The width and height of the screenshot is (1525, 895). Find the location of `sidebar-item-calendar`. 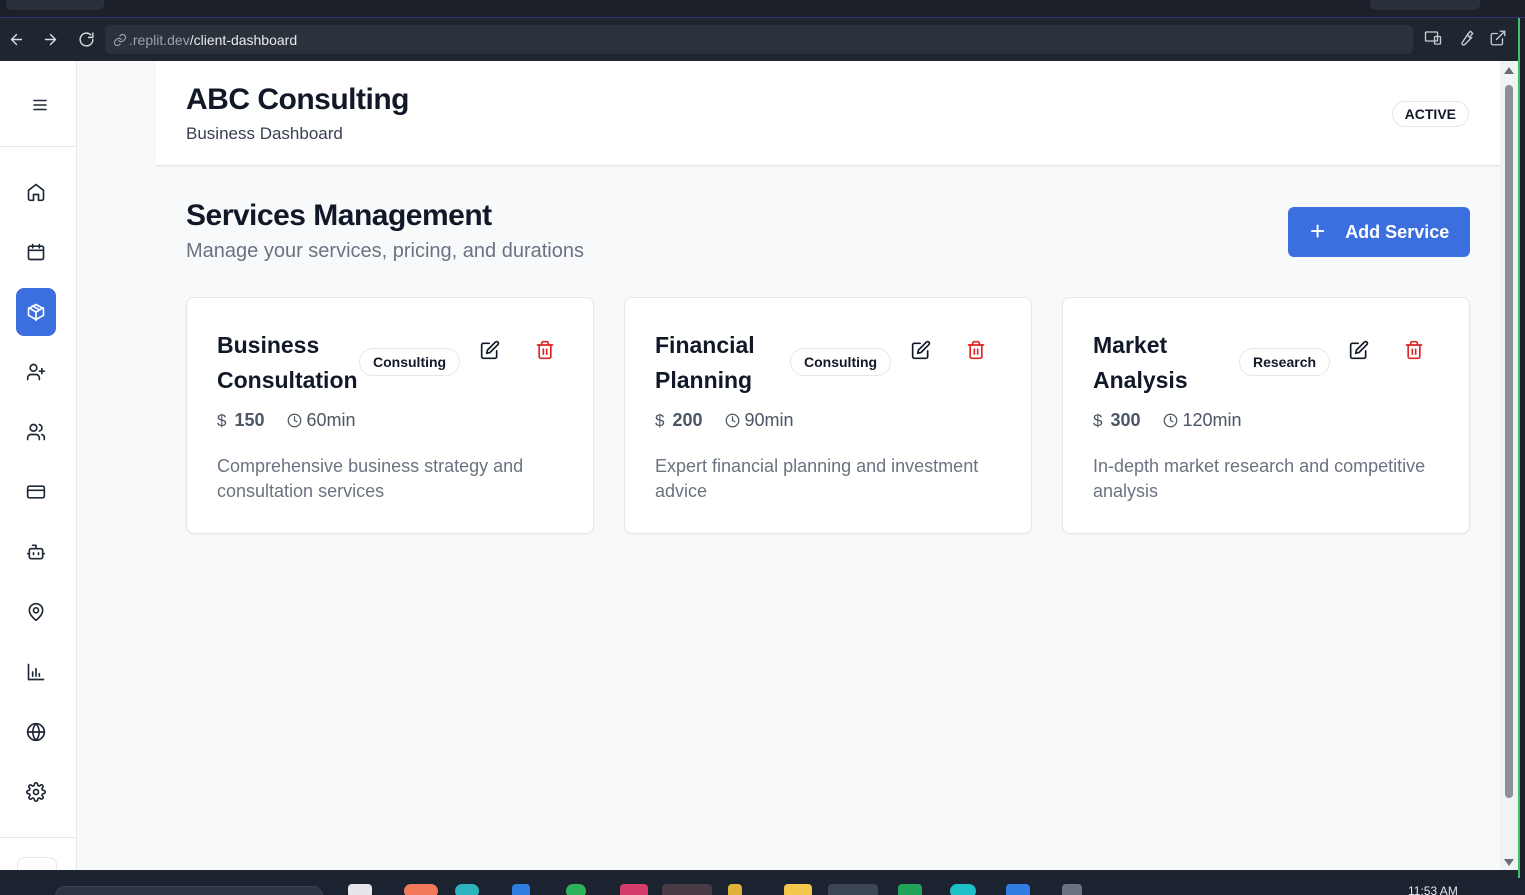

sidebar-item-calendar is located at coordinates (36, 252).